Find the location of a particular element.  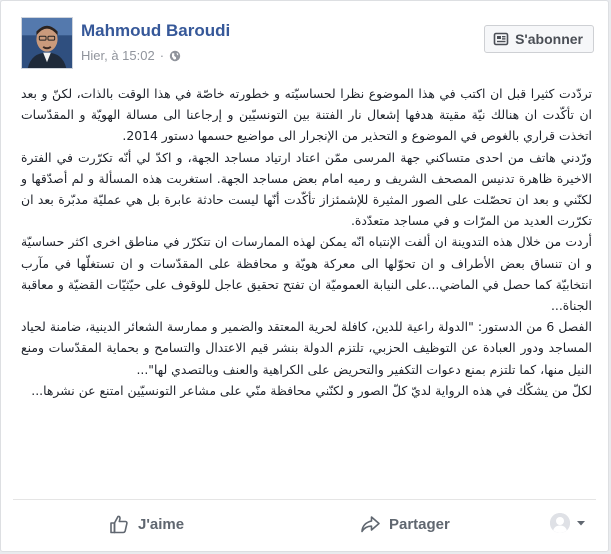

subscribe-button: S'abonner is located at coordinates (539, 39).